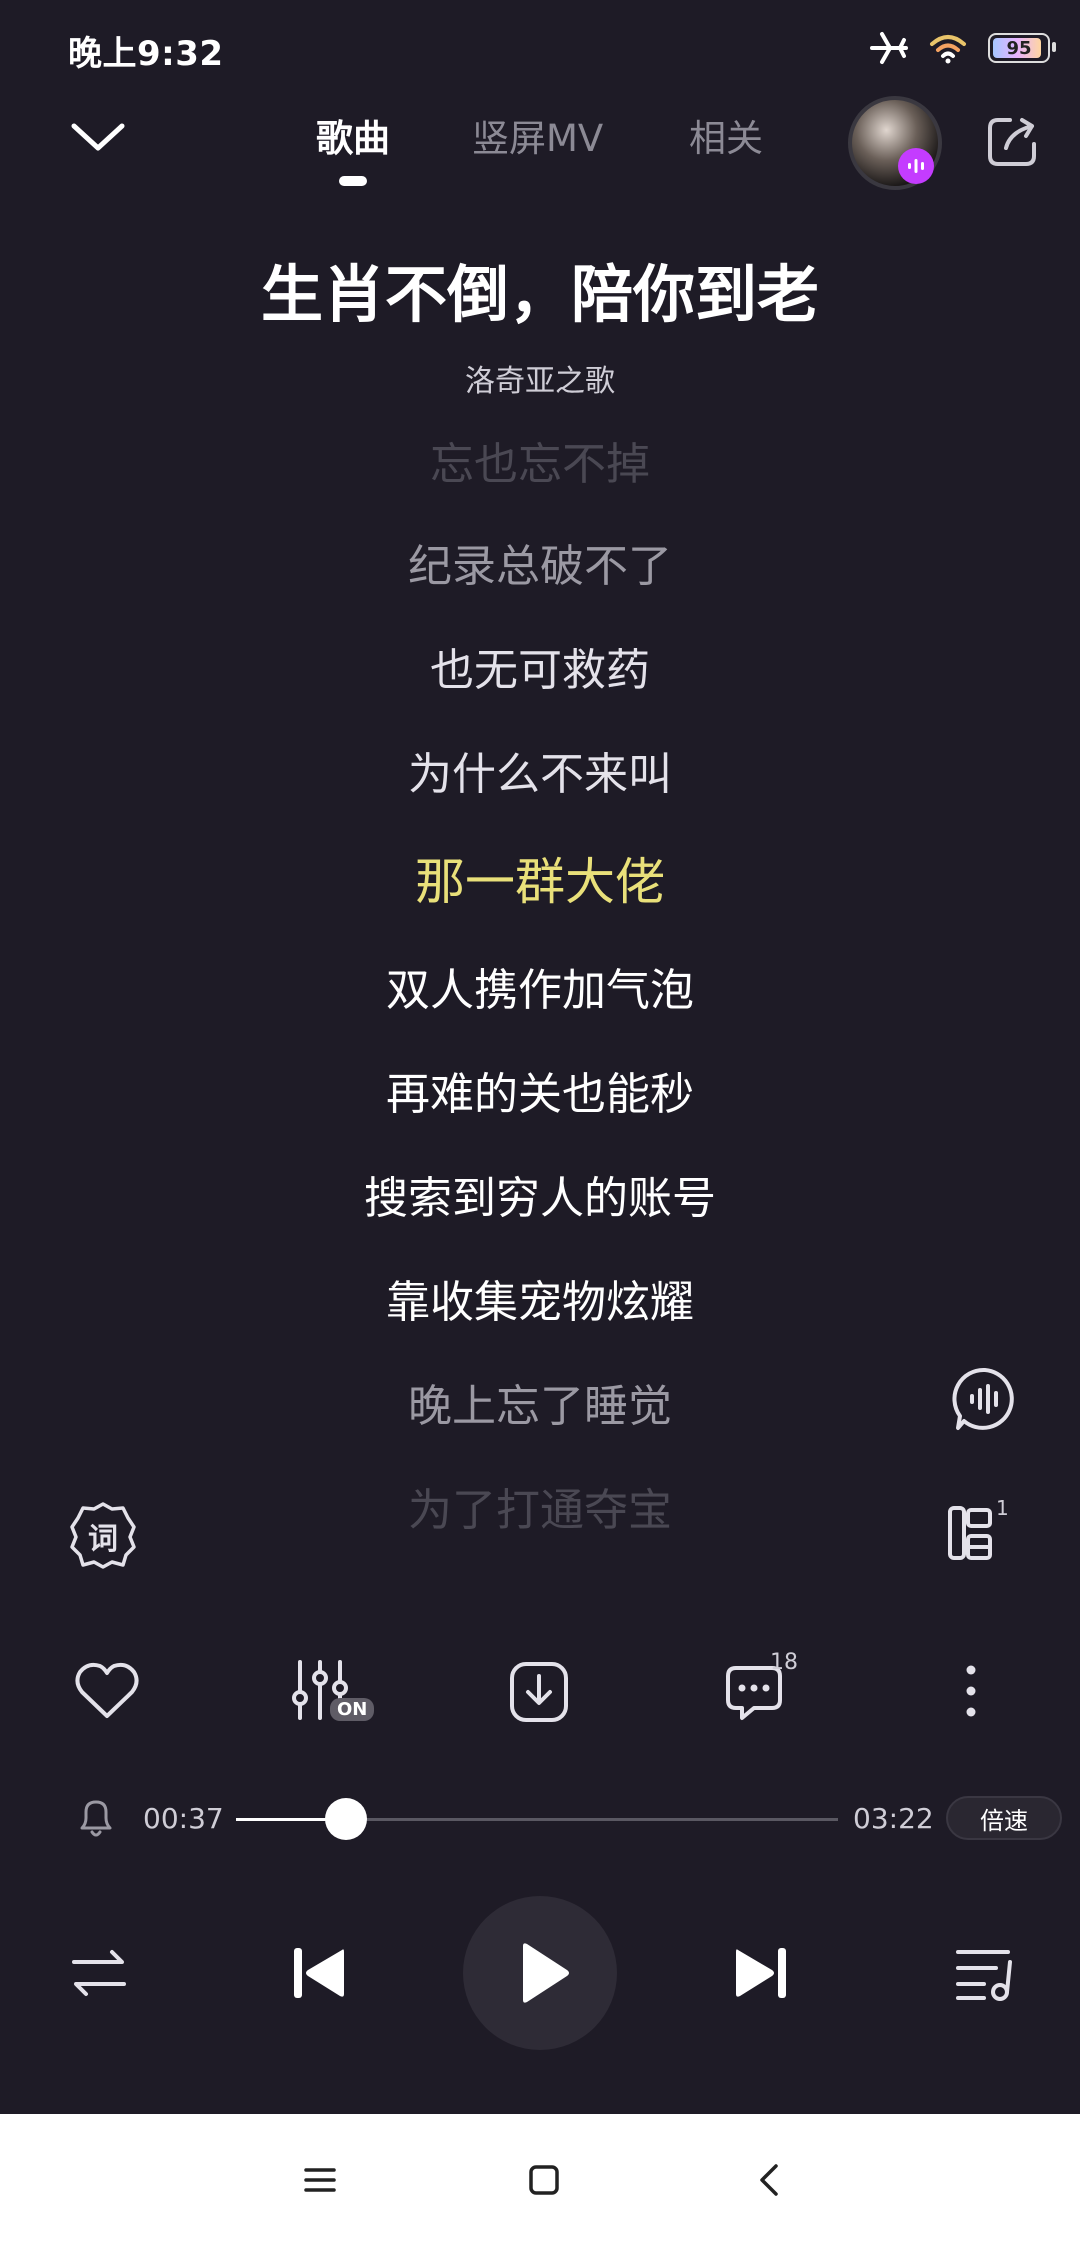 The height and width of the screenshot is (2244, 1080). What do you see at coordinates (1012, 142) in the screenshot?
I see `share-icon` at bounding box center [1012, 142].